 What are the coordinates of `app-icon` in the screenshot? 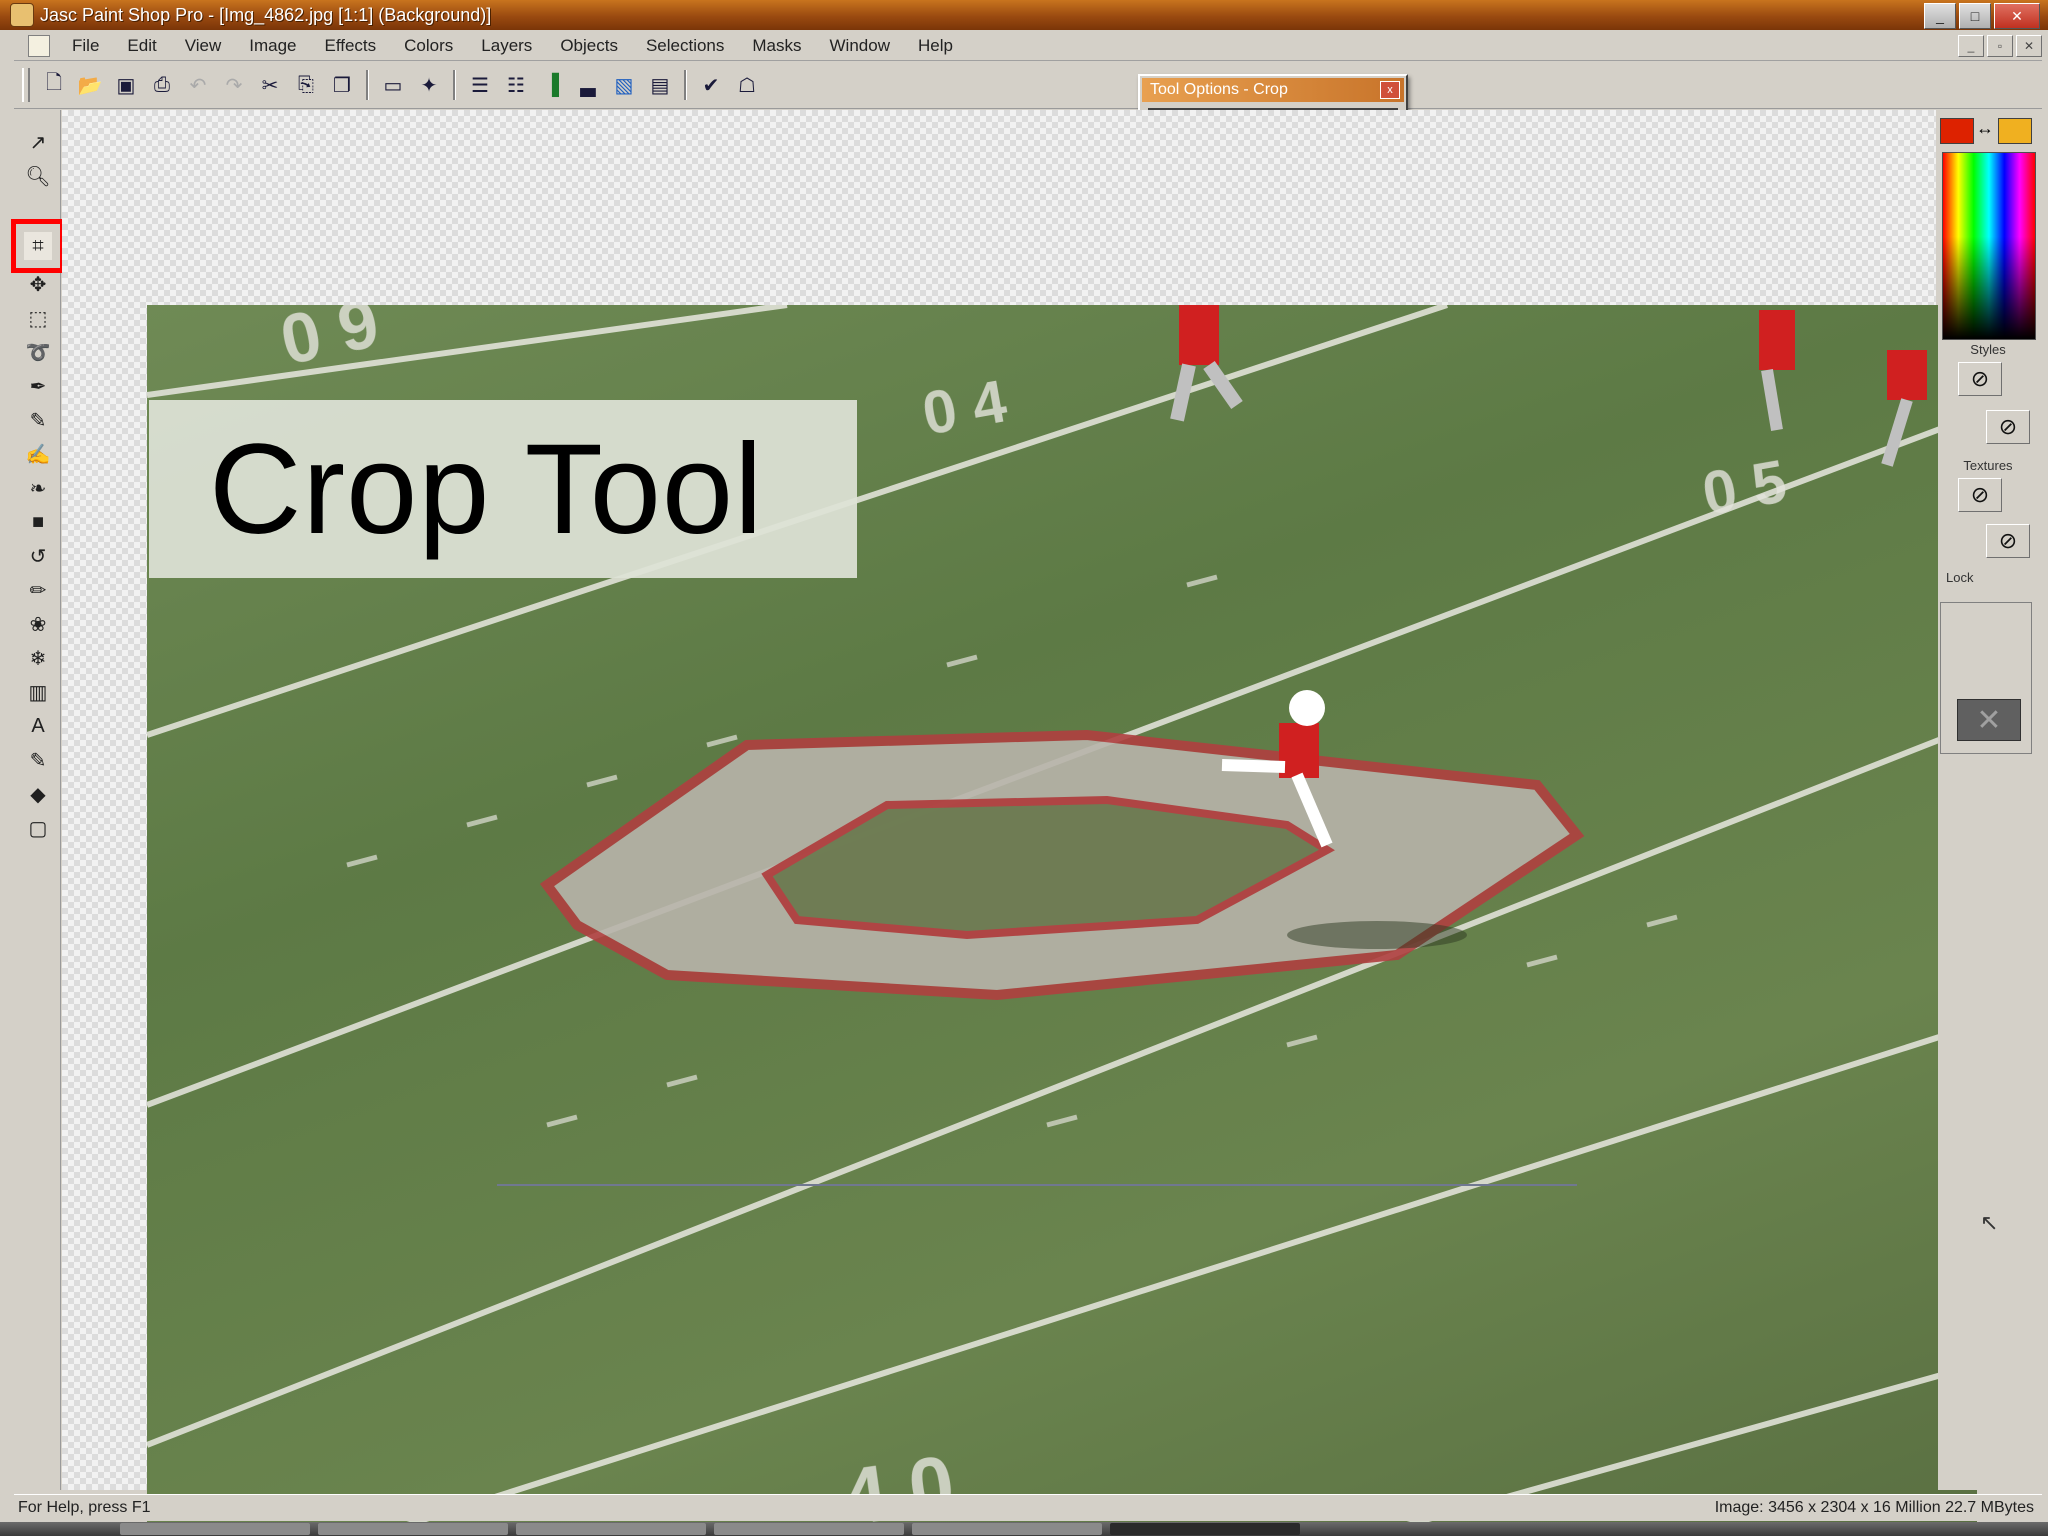 It's located at (22, 15).